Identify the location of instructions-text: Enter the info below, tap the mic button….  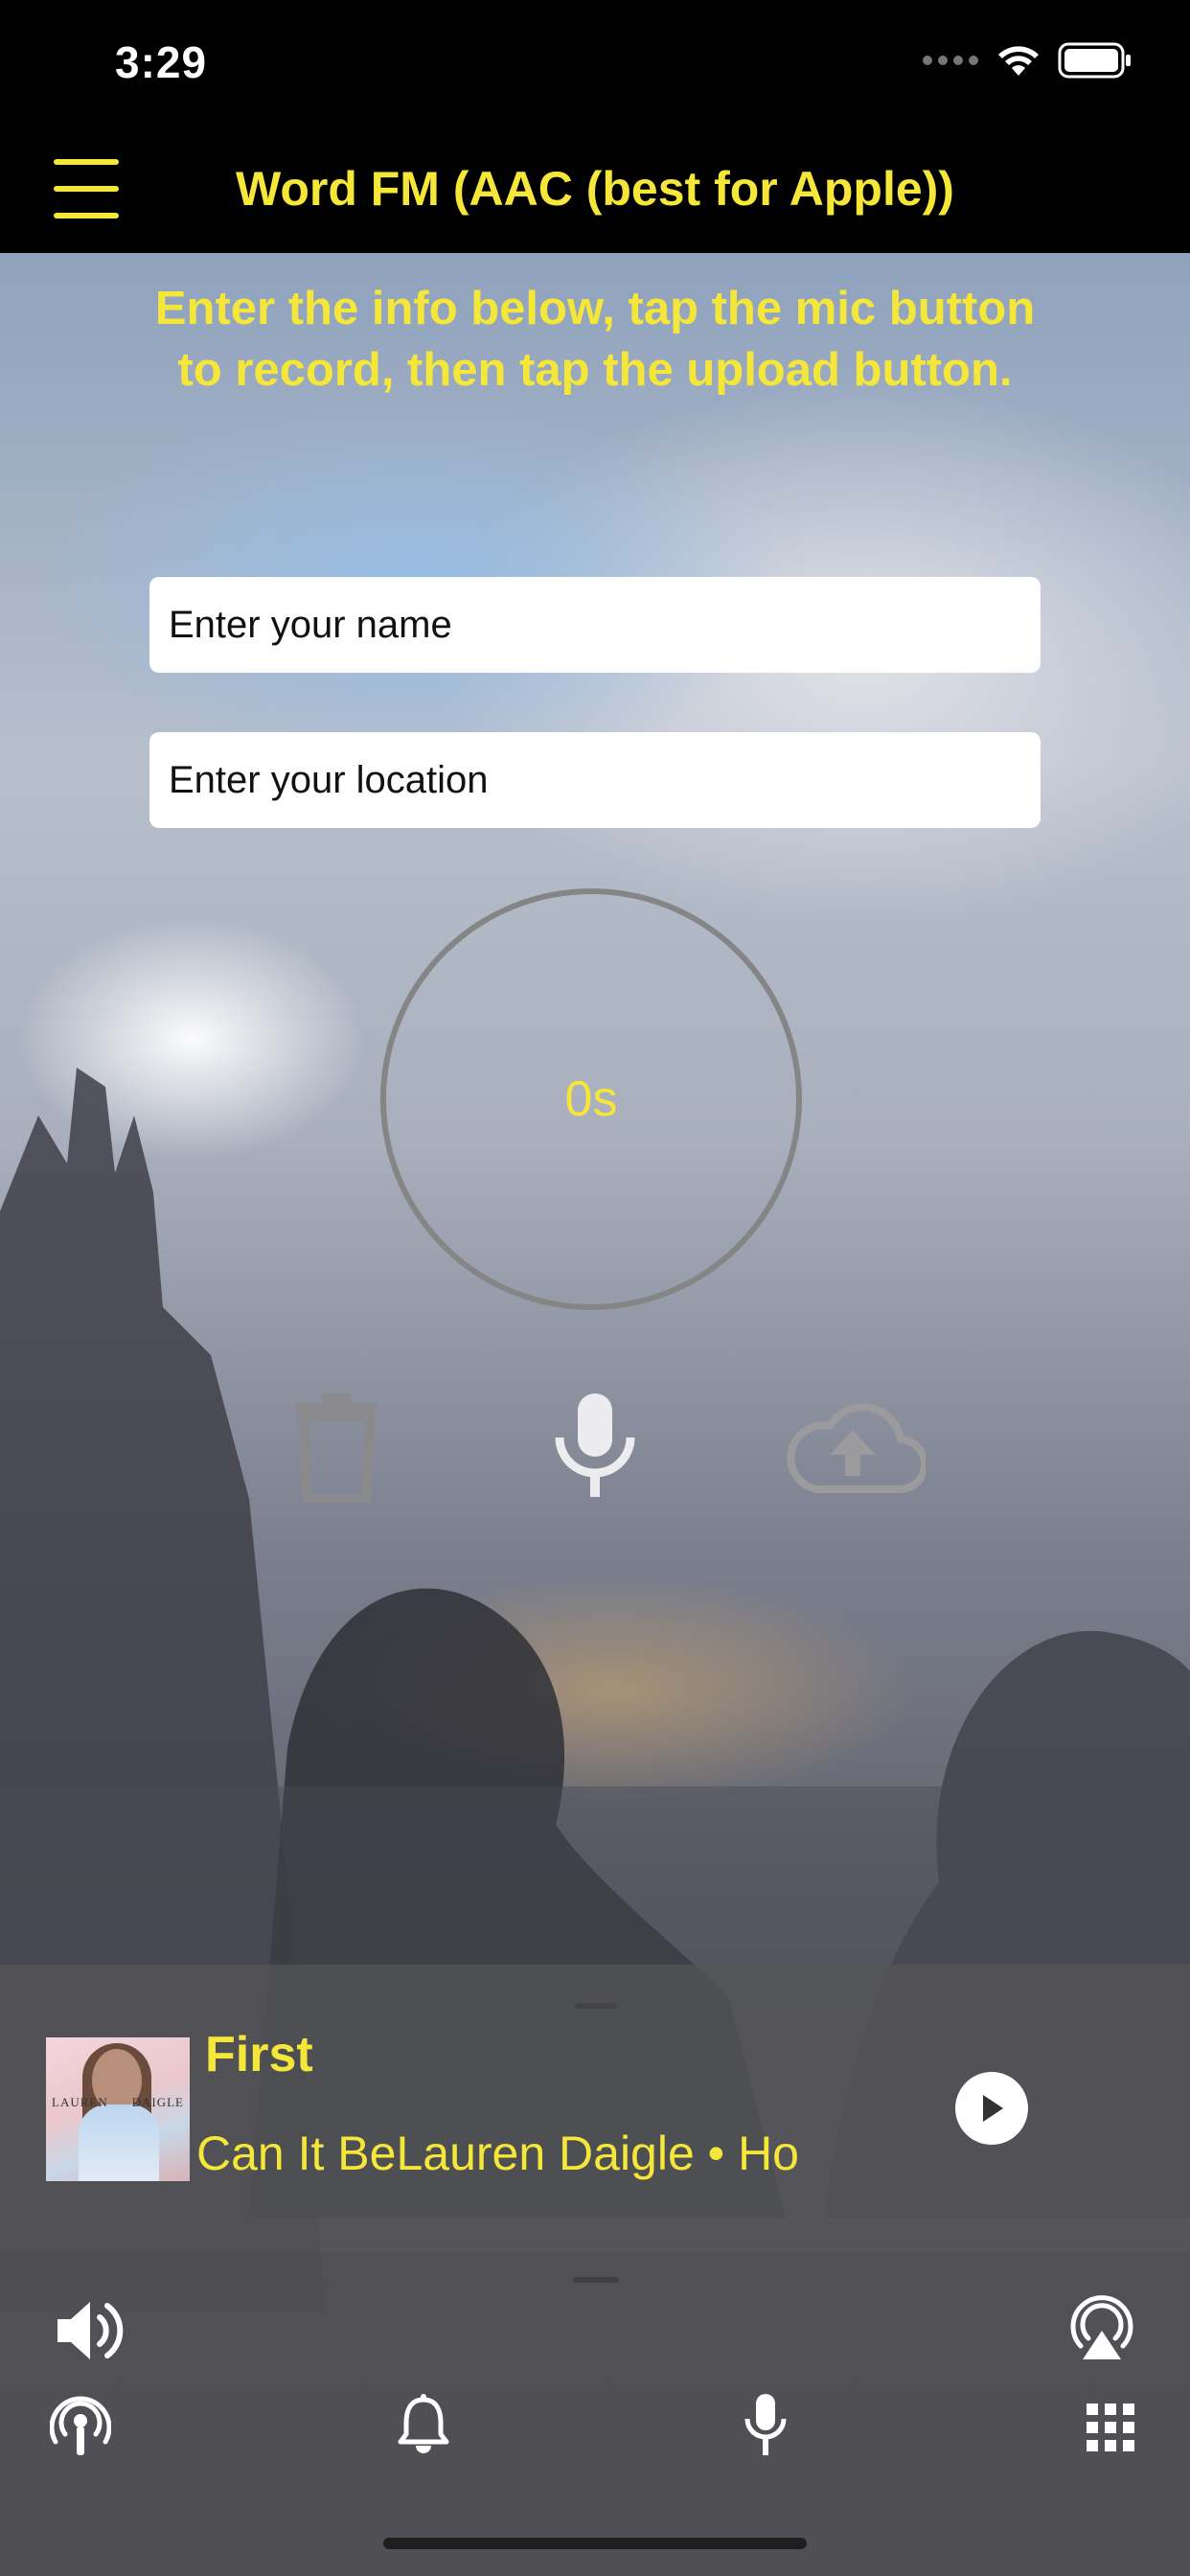
(595, 339).